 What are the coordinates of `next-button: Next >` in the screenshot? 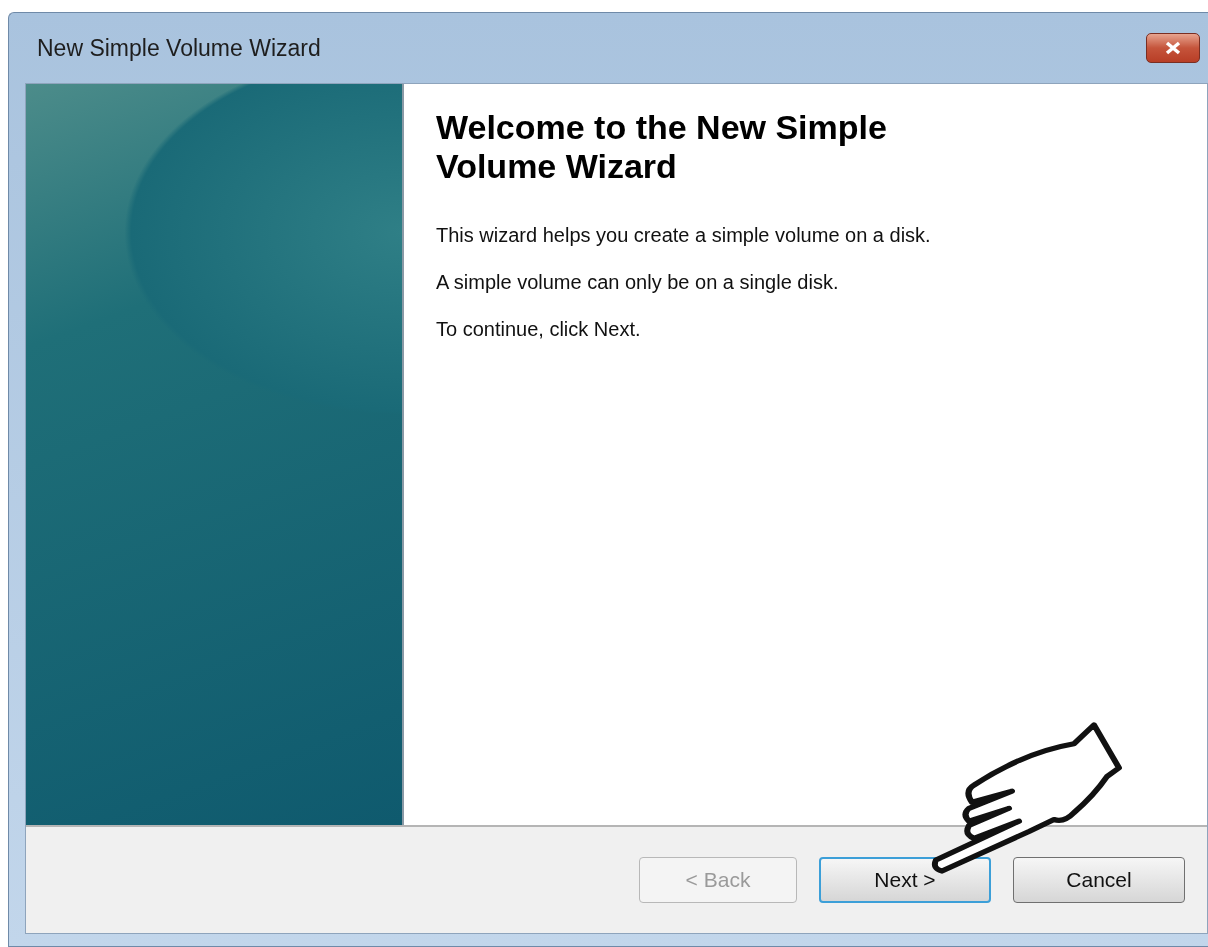 It's located at (905, 880).